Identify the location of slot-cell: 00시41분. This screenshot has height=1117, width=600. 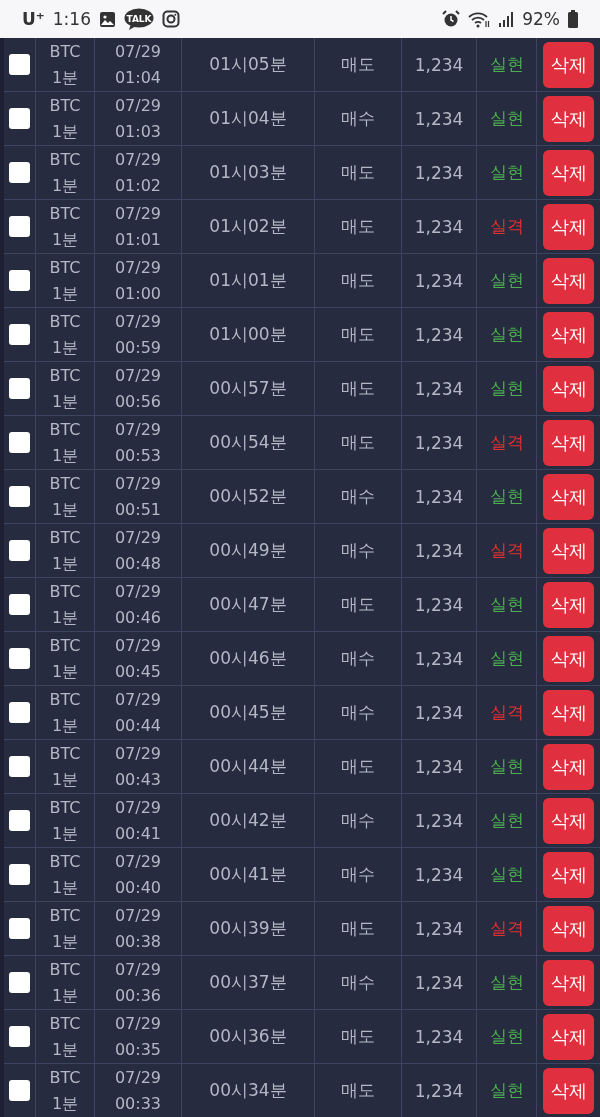
(248, 874).